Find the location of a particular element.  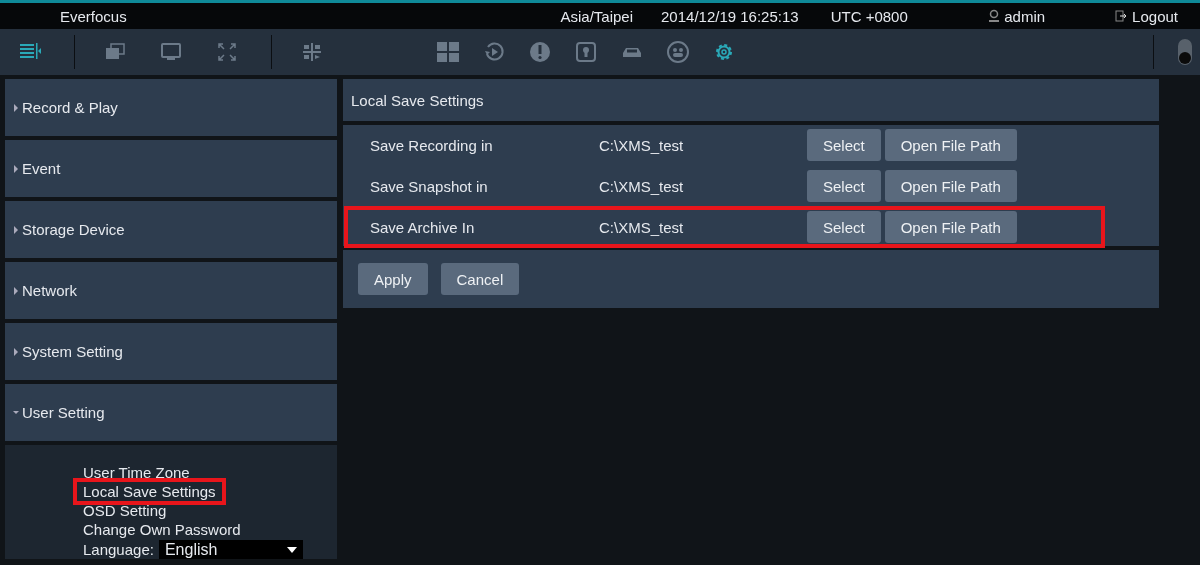

setting-label: Save Recording in is located at coordinates (432, 145).